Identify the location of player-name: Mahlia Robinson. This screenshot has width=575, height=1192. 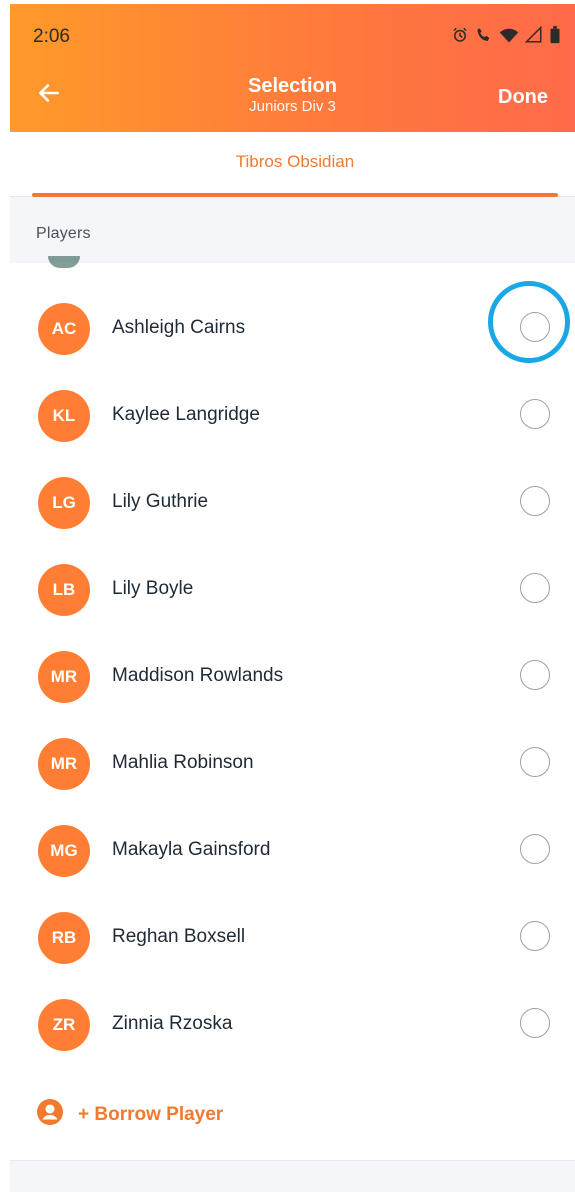
(183, 762).